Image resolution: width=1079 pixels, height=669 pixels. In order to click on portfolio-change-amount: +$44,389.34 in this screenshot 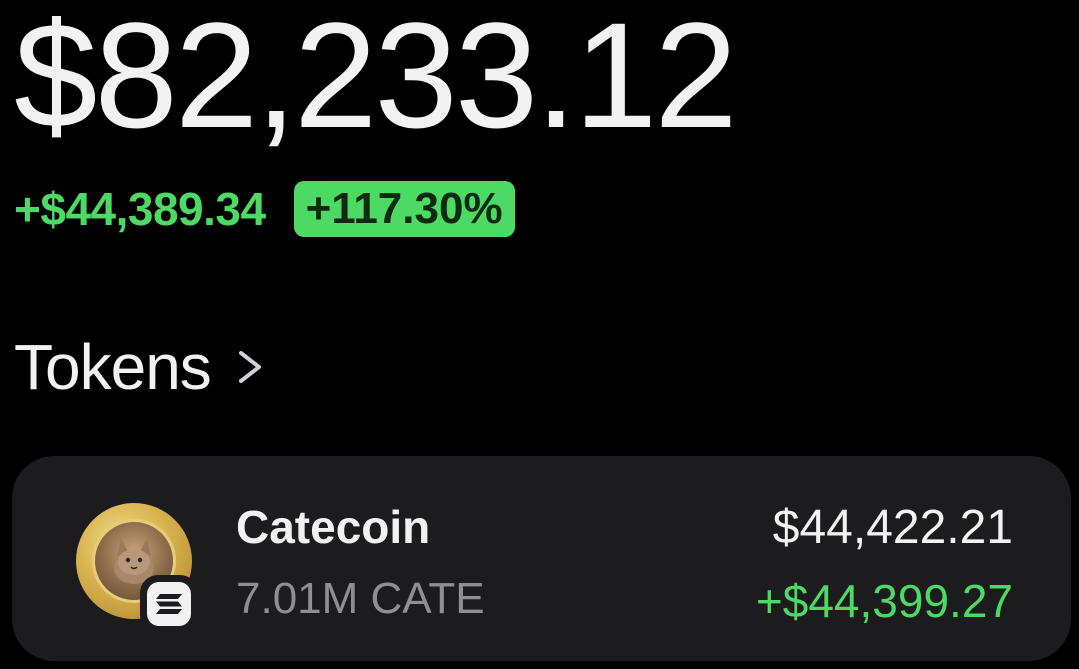, I will do `click(140, 209)`.